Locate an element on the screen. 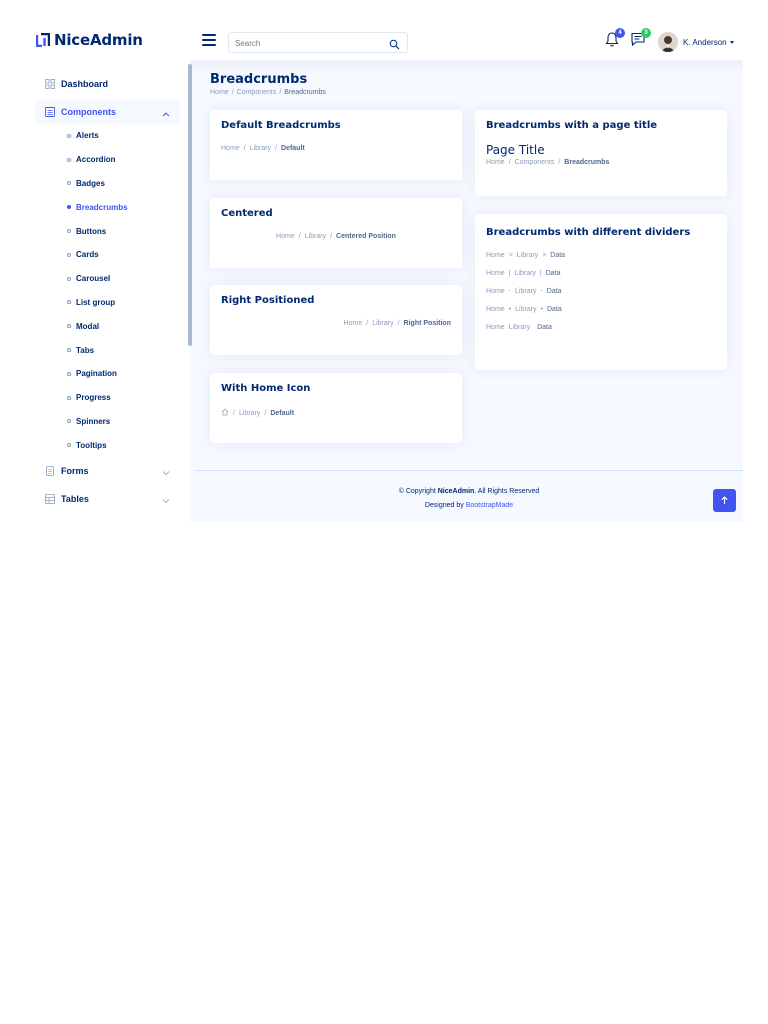  sidebar-sub-buttons: Buttons is located at coordinates (107, 231).